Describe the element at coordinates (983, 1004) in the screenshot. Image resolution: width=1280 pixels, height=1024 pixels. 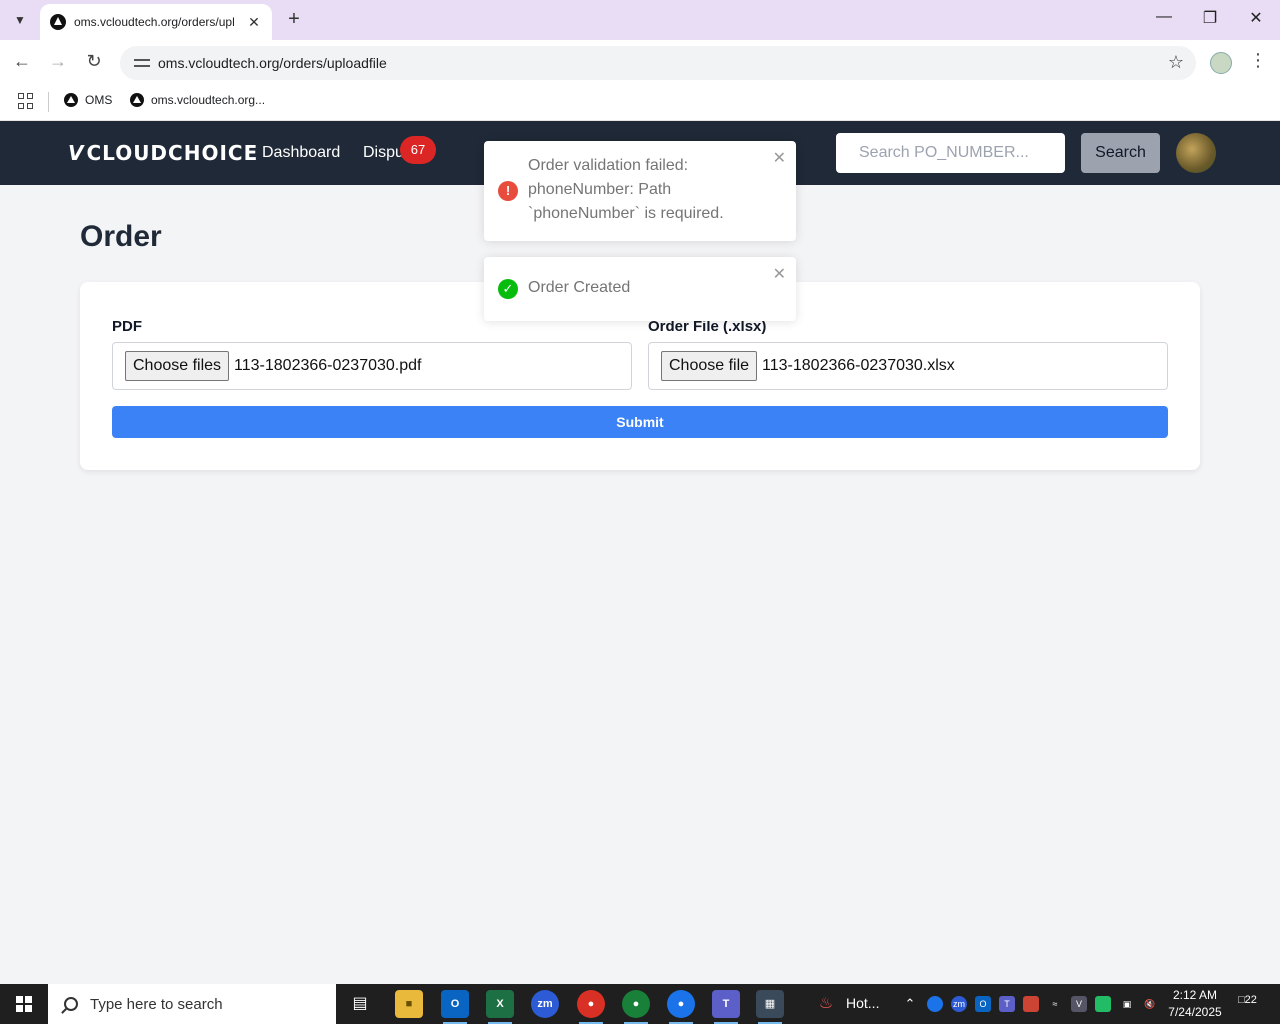
I see `tray-outlook-icon: O` at that location.